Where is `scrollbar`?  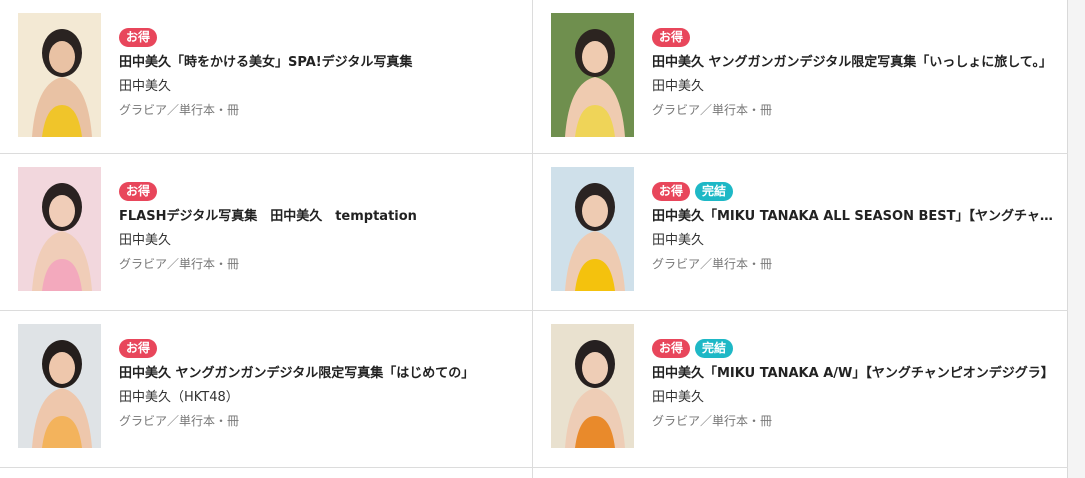
scrollbar is located at coordinates (1076, 239).